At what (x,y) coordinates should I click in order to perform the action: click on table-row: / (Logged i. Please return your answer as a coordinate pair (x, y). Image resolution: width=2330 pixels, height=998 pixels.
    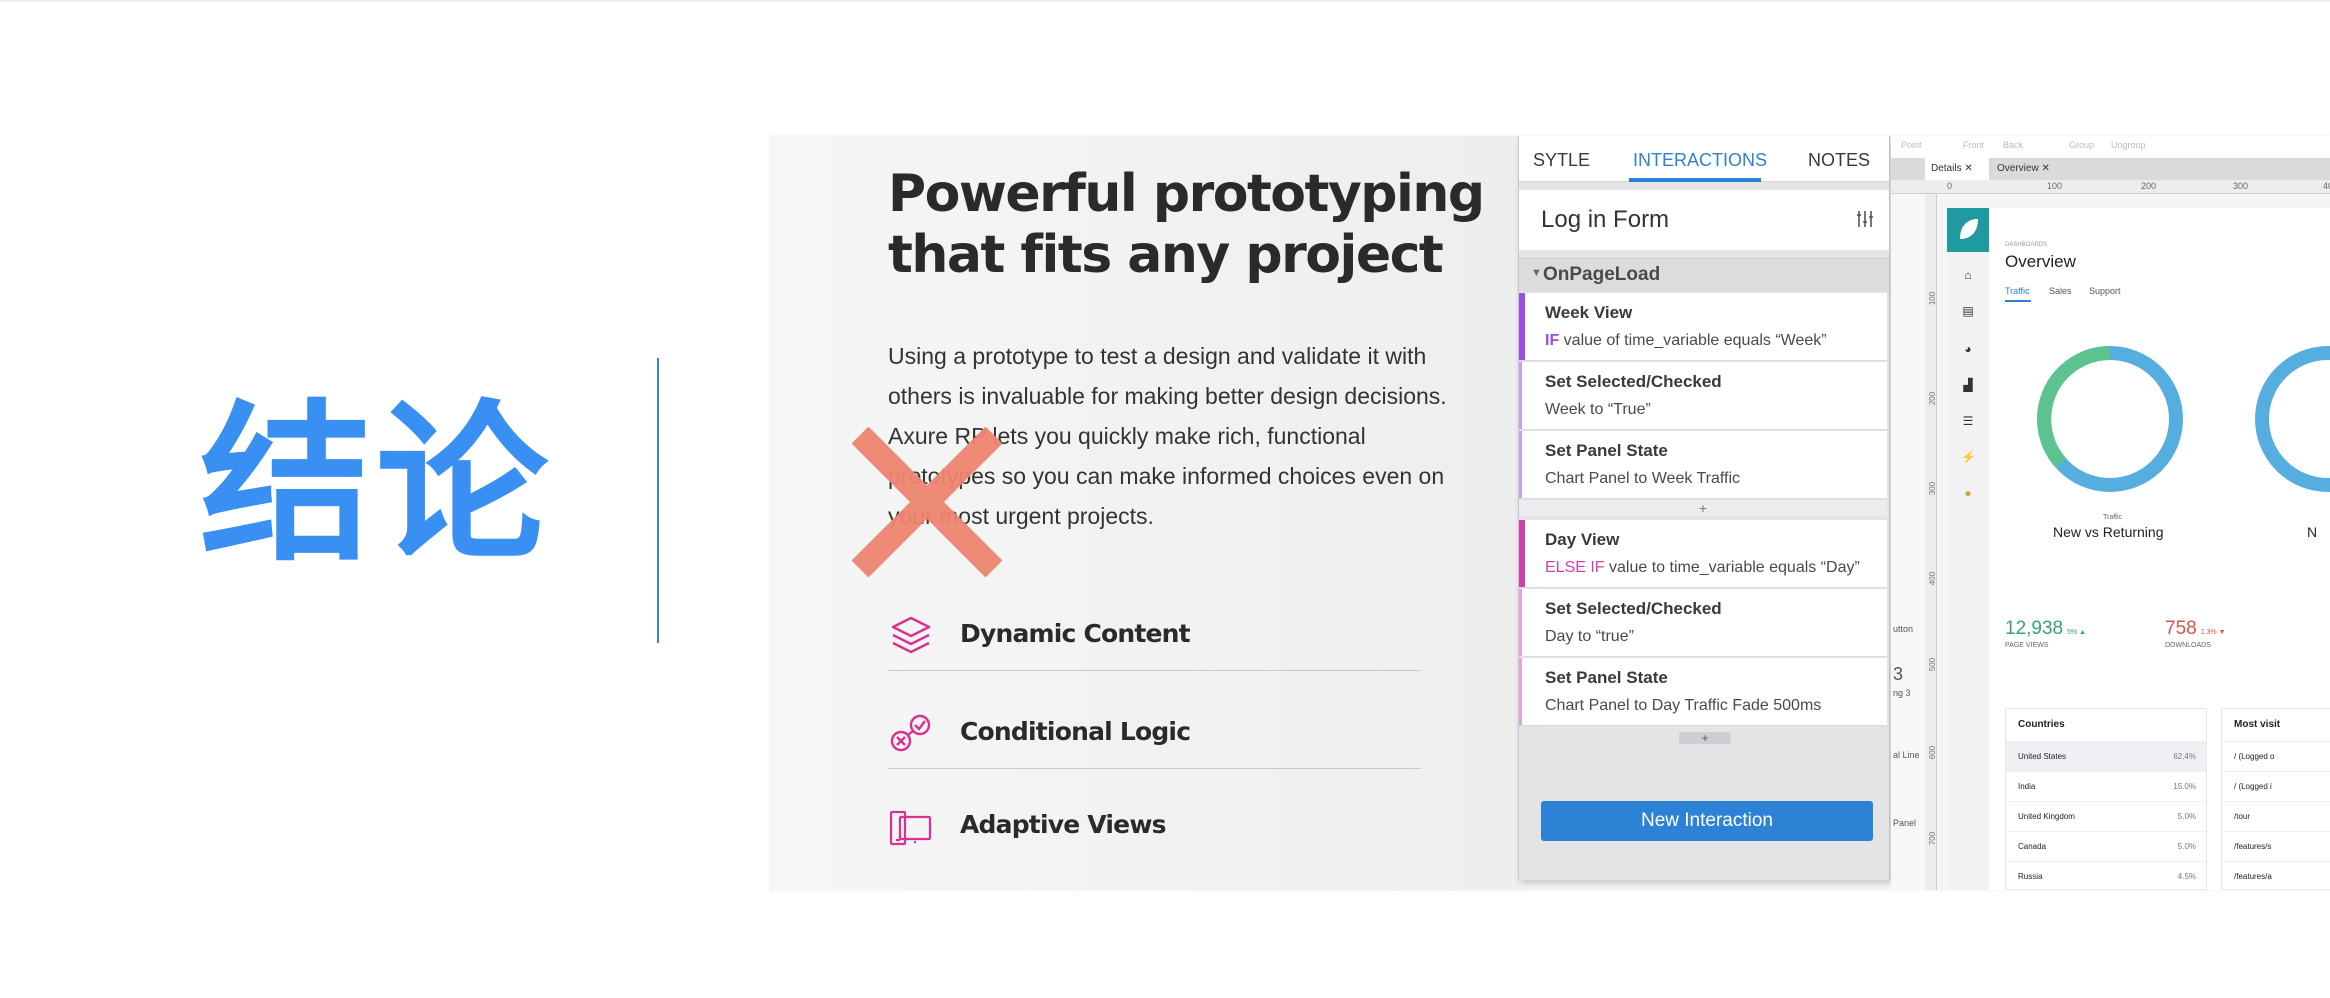
    Looking at the image, I should click on (2276, 786).